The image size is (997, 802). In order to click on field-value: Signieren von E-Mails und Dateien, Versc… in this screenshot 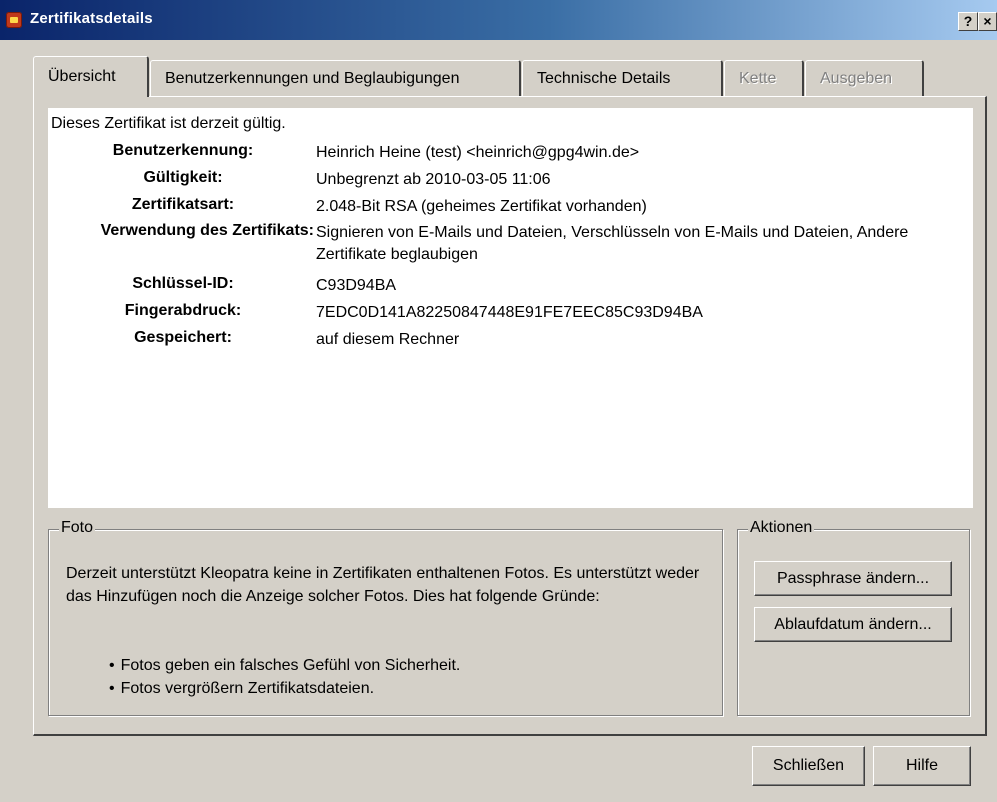, I will do `click(612, 243)`.